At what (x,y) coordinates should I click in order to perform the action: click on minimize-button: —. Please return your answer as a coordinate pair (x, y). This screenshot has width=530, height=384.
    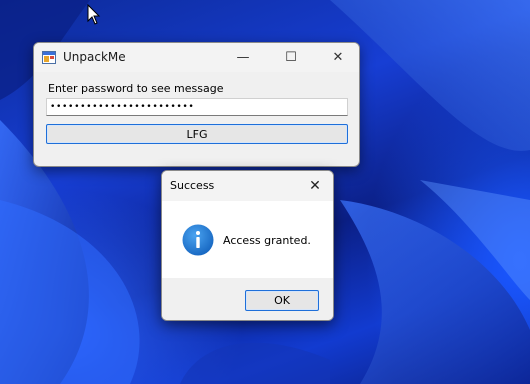
    Looking at the image, I should click on (243, 57).